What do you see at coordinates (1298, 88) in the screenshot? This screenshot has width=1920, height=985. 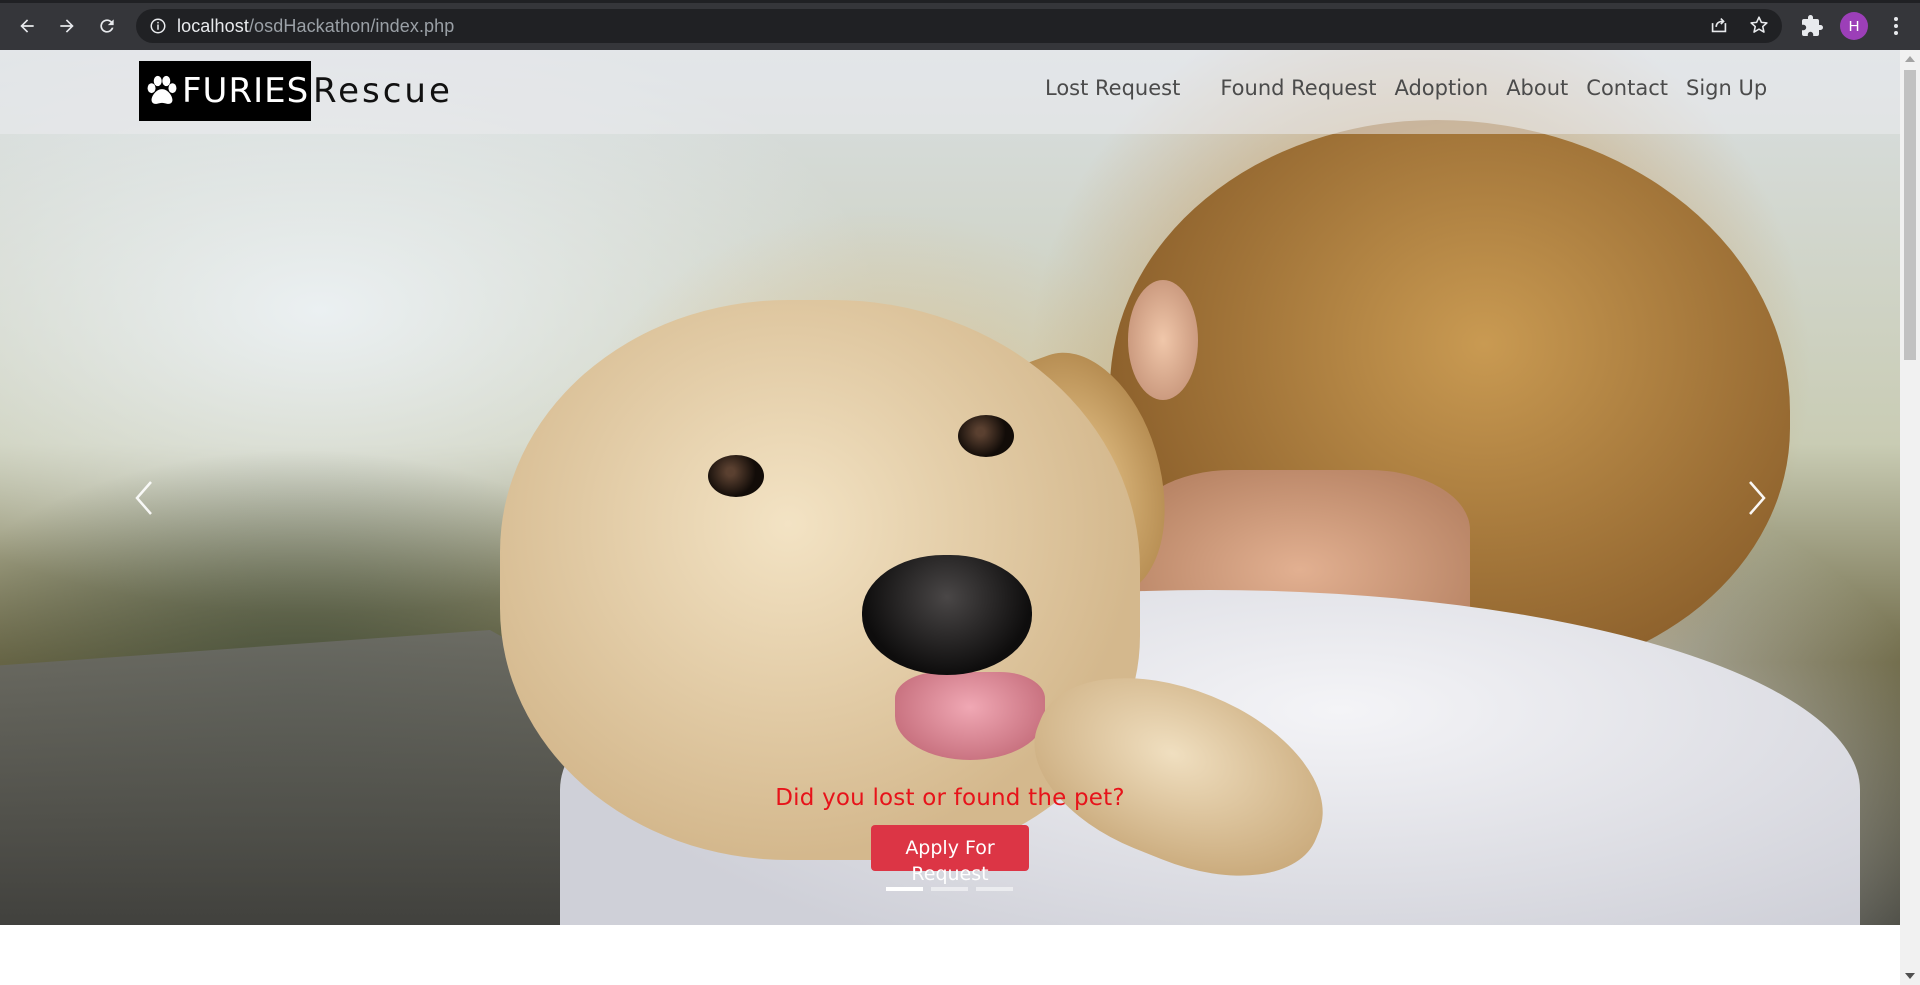 I see `nav-found-request: Found Request` at bounding box center [1298, 88].